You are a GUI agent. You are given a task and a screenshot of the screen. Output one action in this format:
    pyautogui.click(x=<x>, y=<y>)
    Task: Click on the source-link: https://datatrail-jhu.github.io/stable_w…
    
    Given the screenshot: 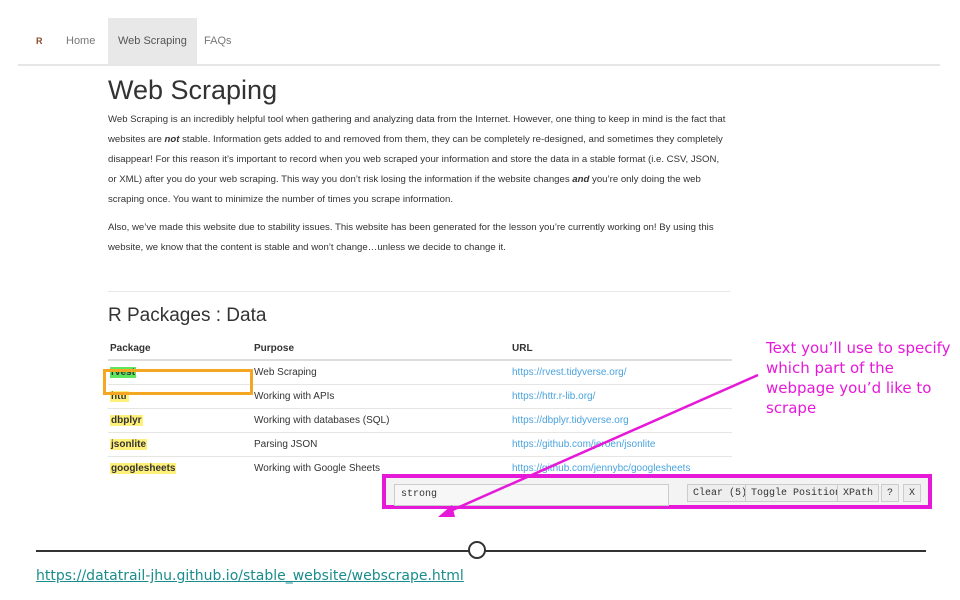 What is the action you would take?
    pyautogui.click(x=250, y=576)
    